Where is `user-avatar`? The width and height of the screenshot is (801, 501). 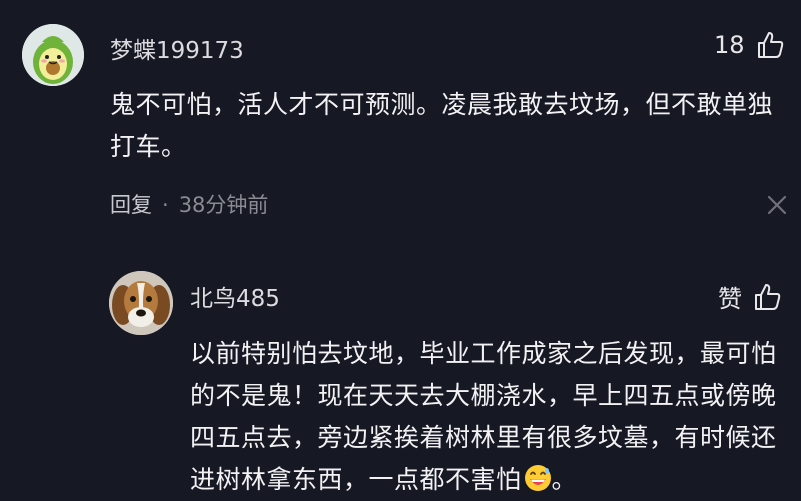
user-avatar is located at coordinates (53, 55).